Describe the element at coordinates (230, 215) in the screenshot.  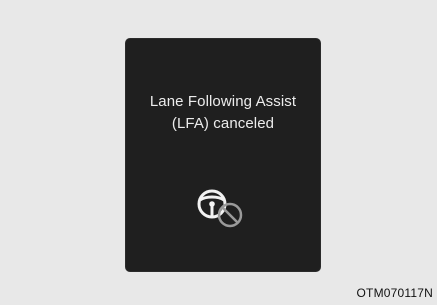
I see `cancel-icon` at that location.